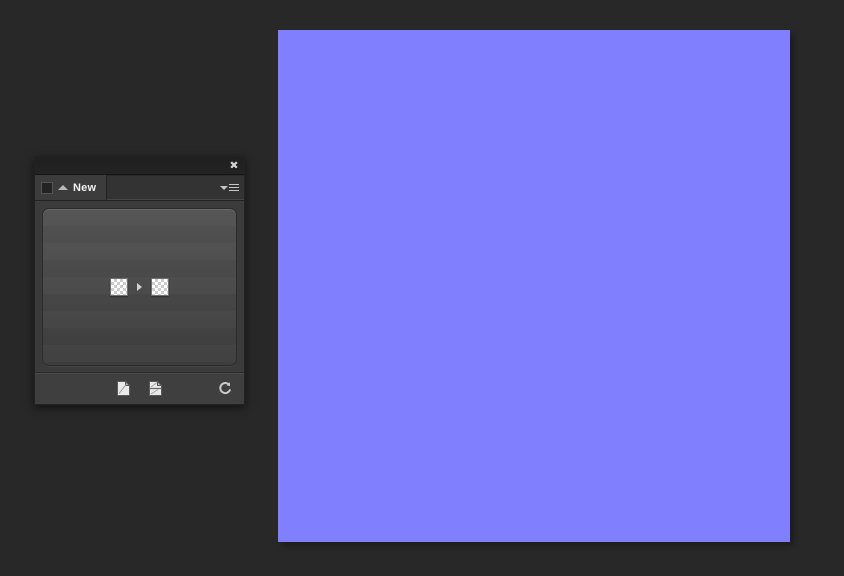  I want to click on panel-footer, so click(139, 388).